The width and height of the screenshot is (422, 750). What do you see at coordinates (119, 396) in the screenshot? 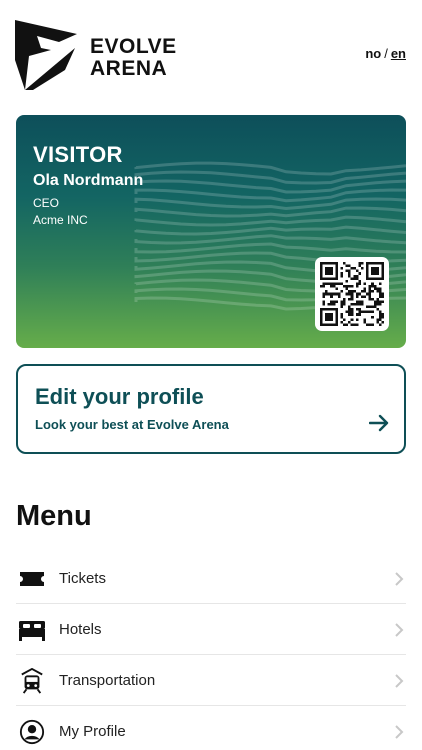
I see `edit-profile-heading: Edit your profile` at bounding box center [119, 396].